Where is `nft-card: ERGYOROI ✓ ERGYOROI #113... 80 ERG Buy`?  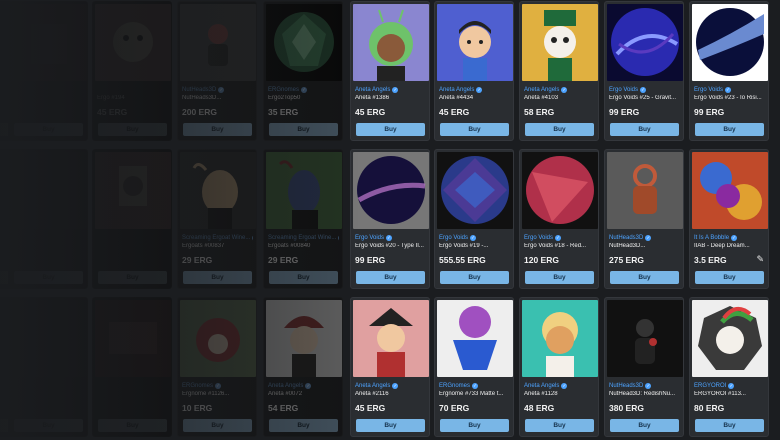 nft-card: ERGYOROI ✓ ERGYOROI #113... 80 ERG Buy is located at coordinates (729, 367).